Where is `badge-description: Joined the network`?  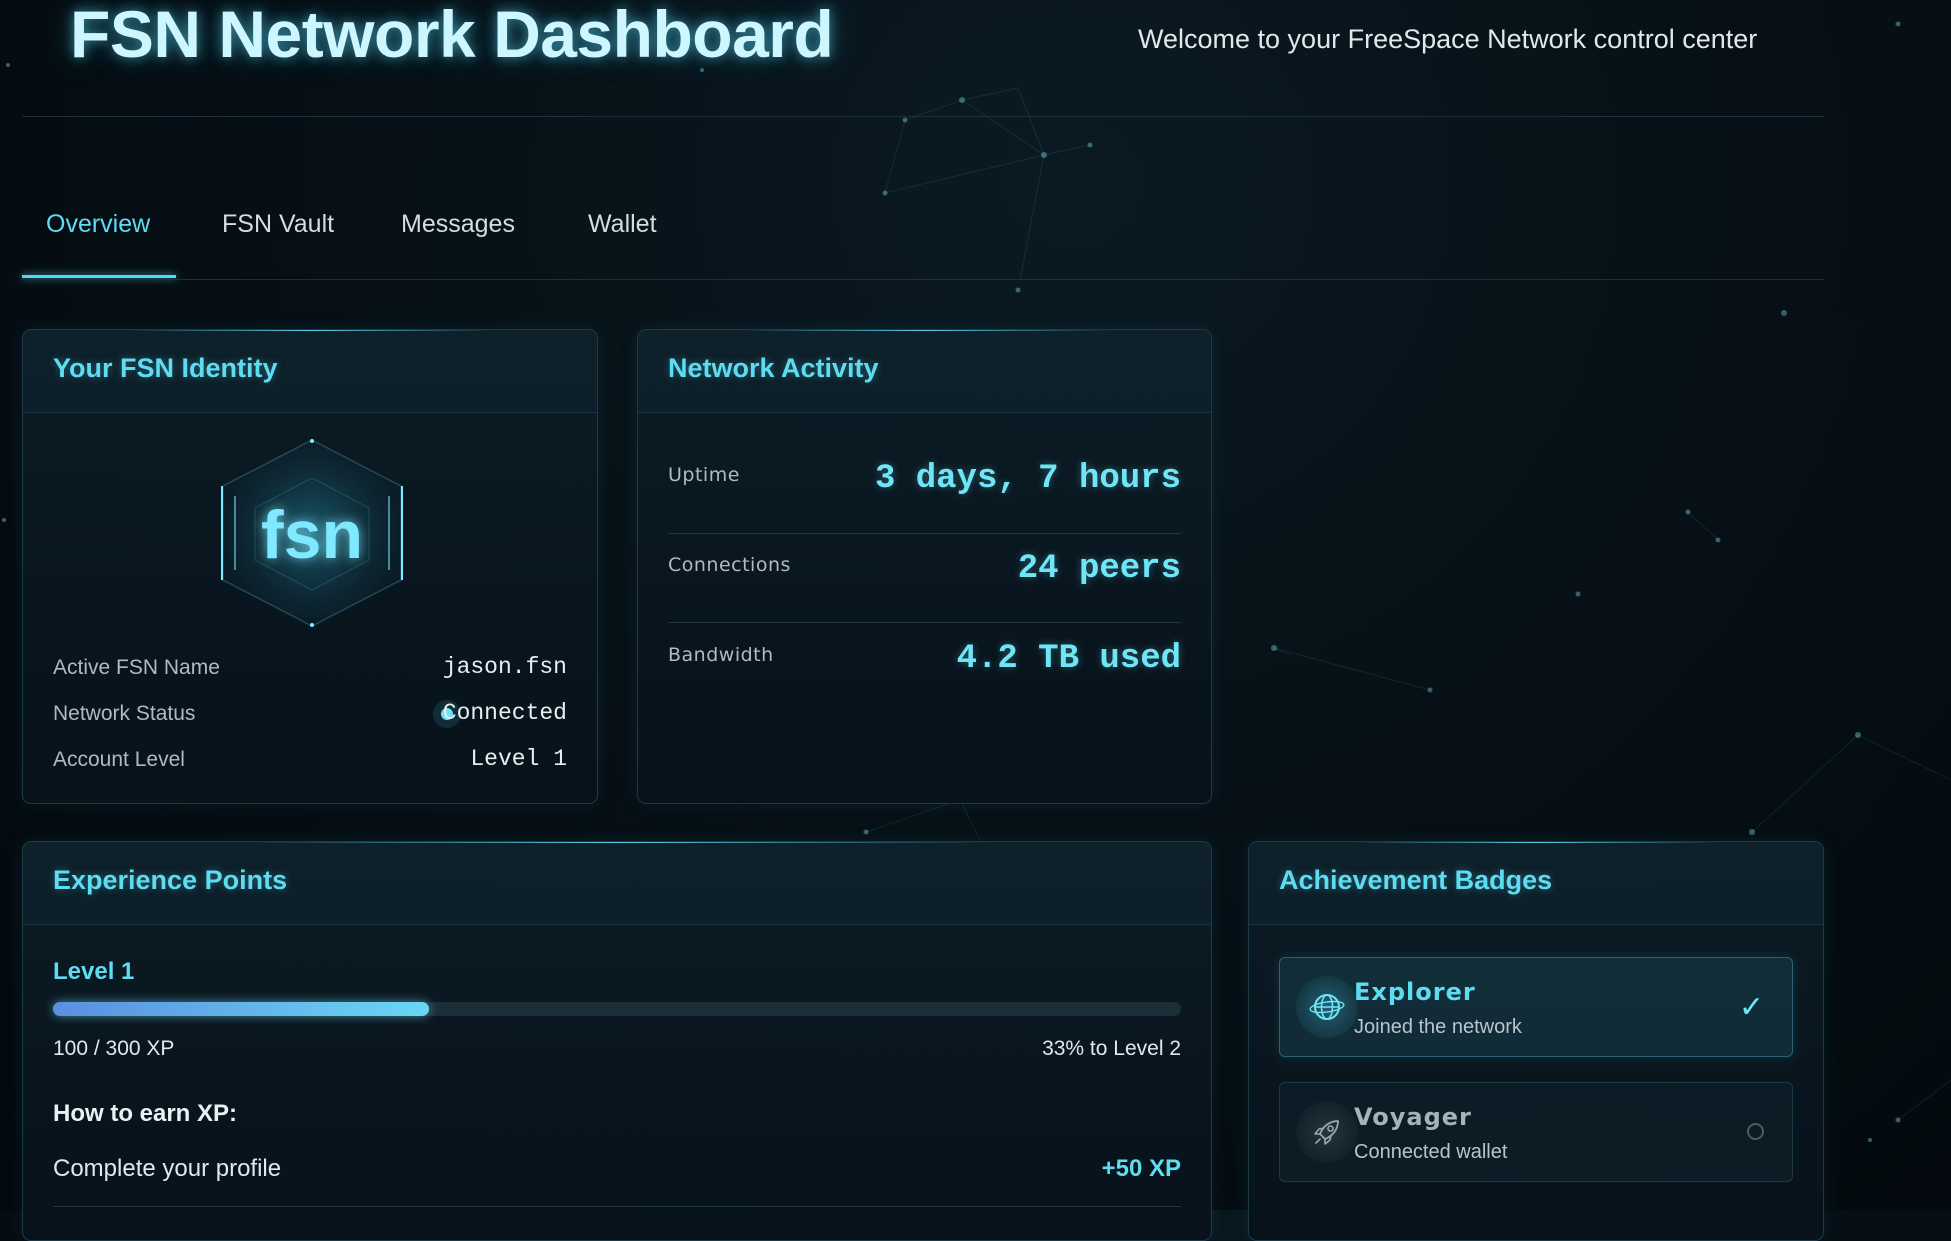 badge-description: Joined the network is located at coordinates (1438, 1027).